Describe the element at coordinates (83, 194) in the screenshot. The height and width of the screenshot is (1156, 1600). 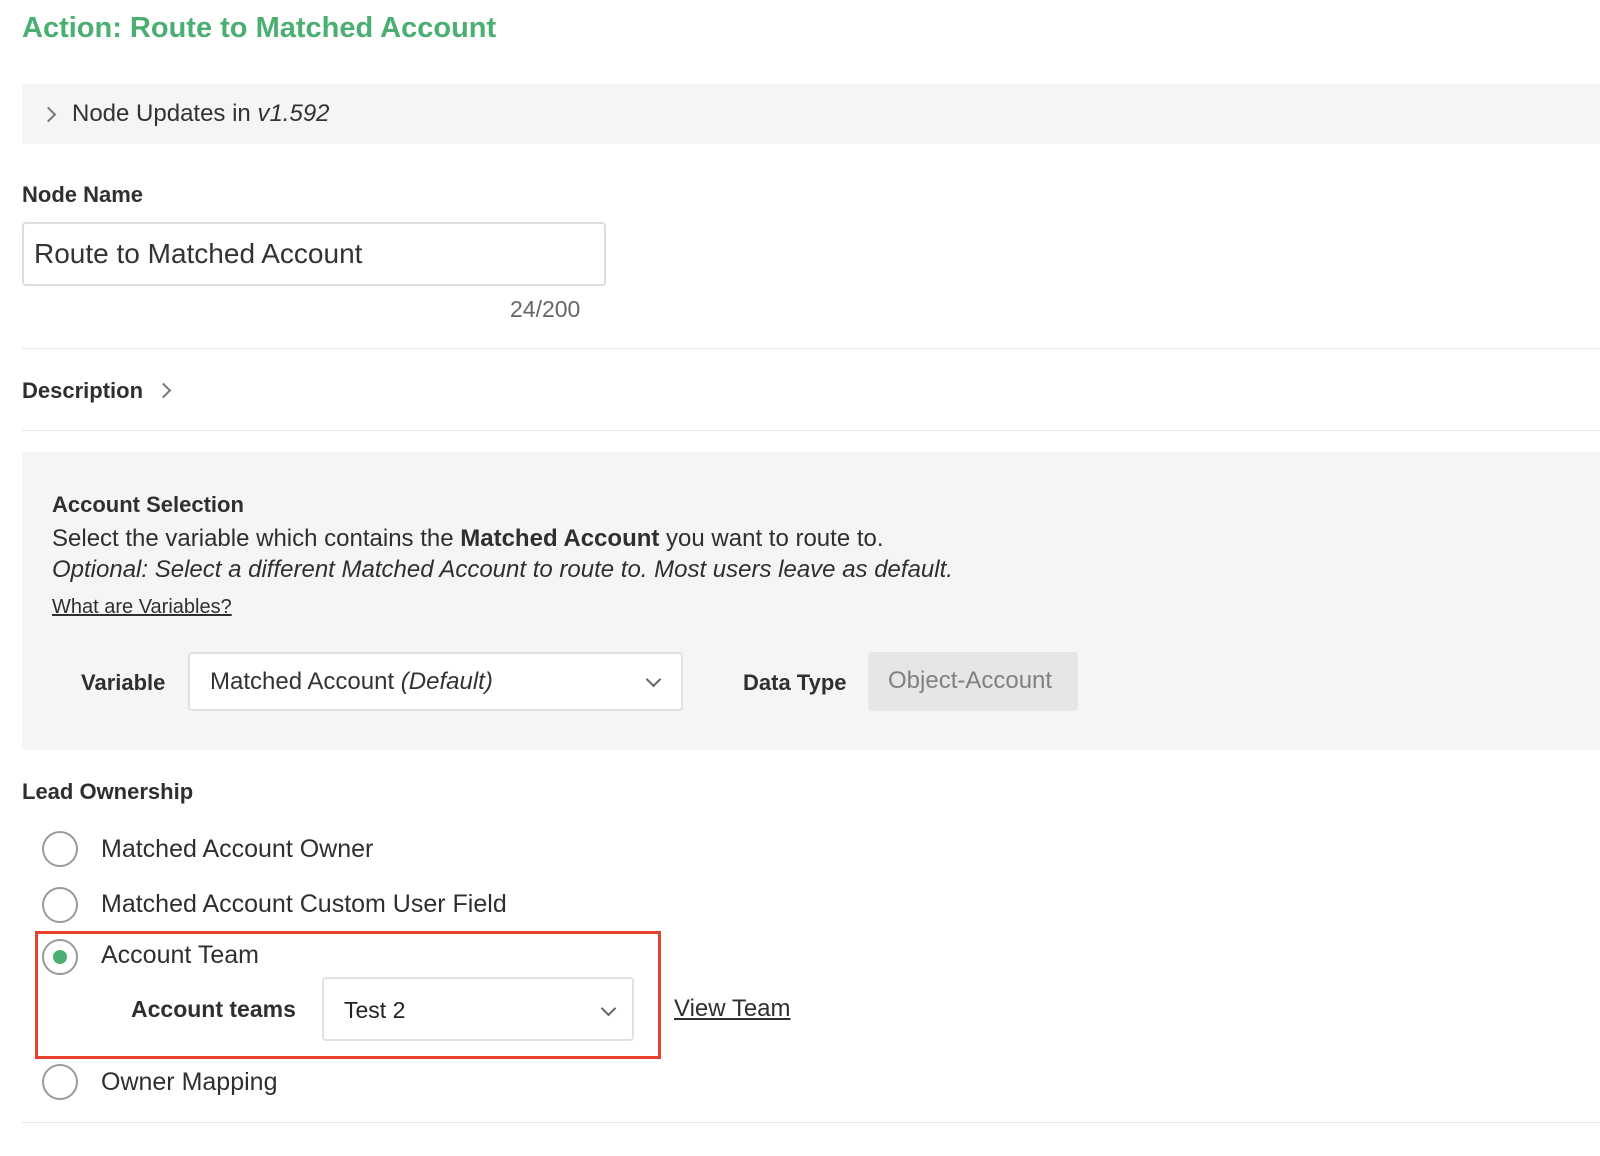
I see `node-name-label: Node Name` at that location.